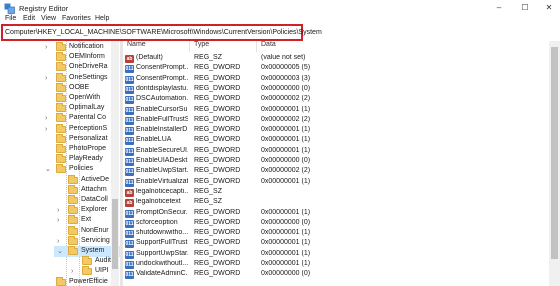  Describe the element at coordinates (48, 18) in the screenshot. I see `menu-view: View` at that location.